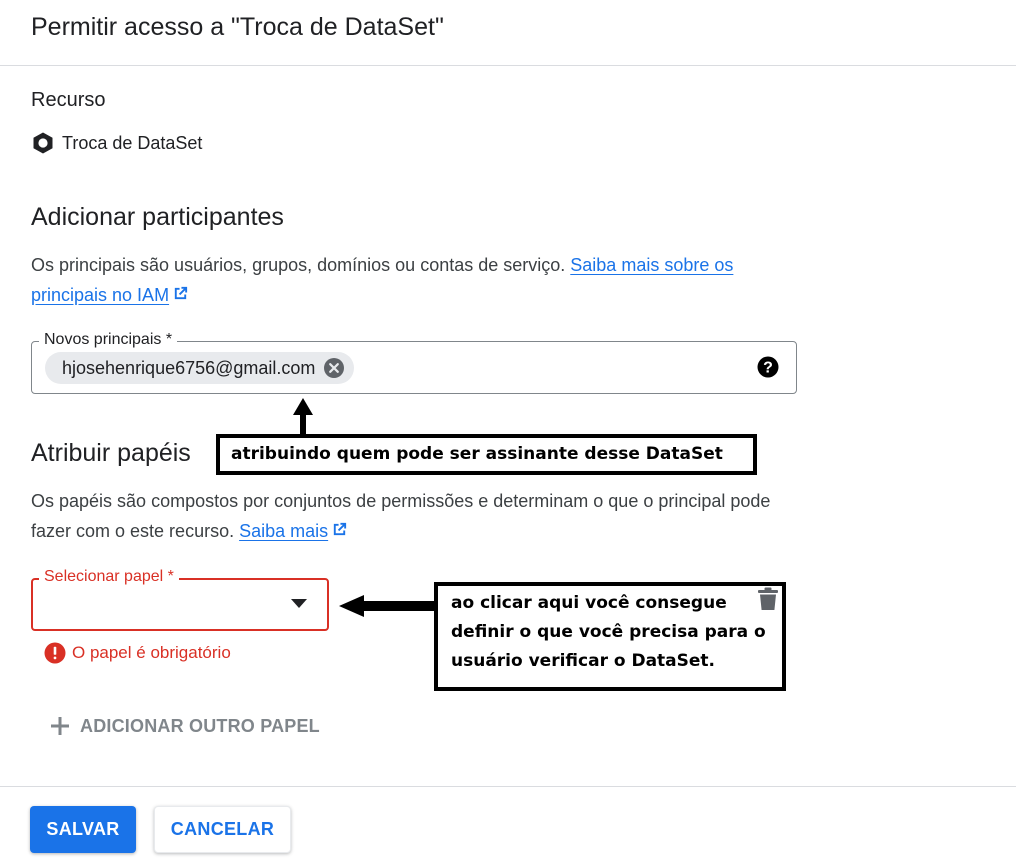 The width and height of the screenshot is (1016, 863). What do you see at coordinates (222, 829) in the screenshot?
I see `cancel-button: CANCELAR` at bounding box center [222, 829].